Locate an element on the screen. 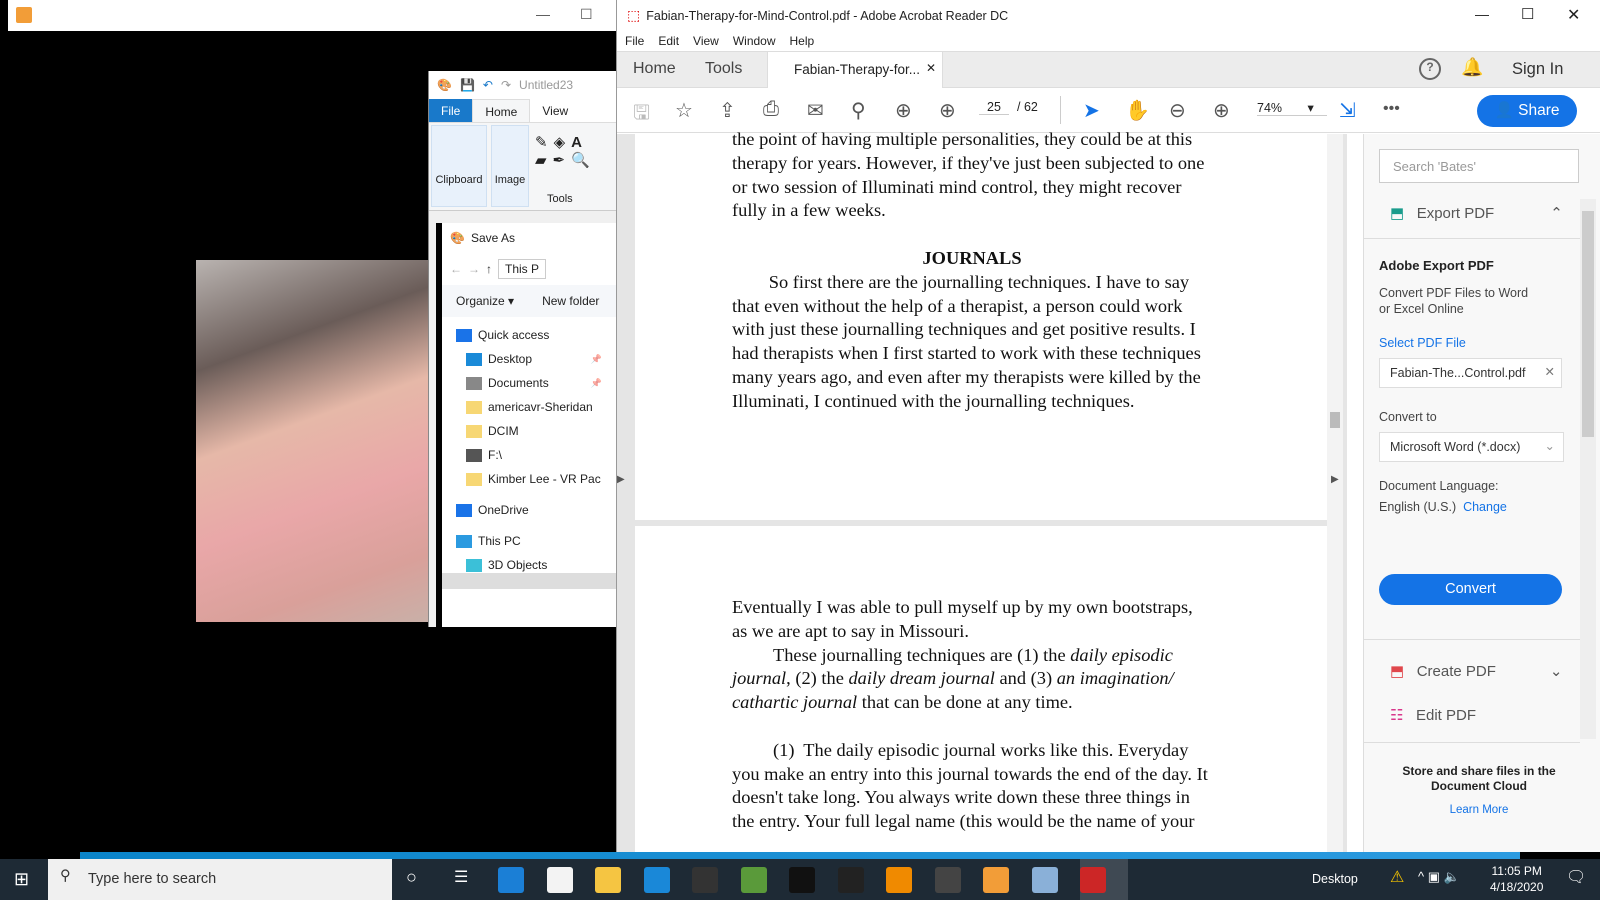  learn-more-link: Learn More is located at coordinates (1479, 810).